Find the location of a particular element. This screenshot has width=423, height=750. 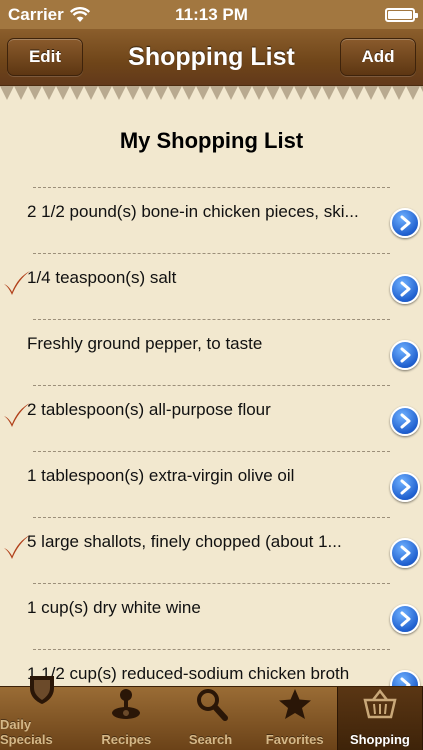

torn-paper-edge is located at coordinates (211, 93).